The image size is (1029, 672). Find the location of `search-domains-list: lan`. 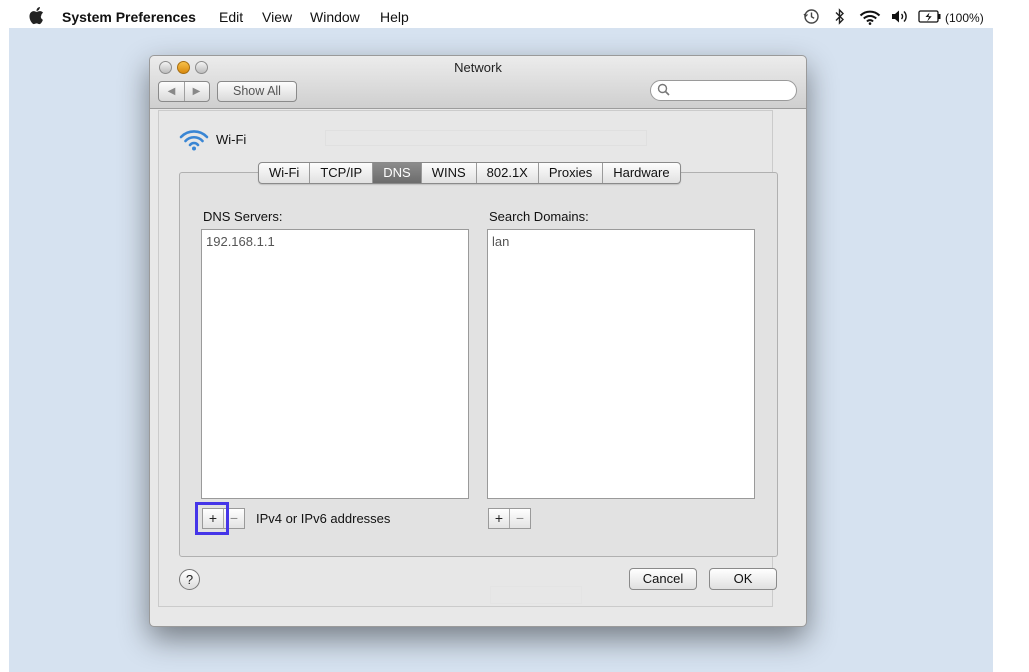

search-domains-list: lan is located at coordinates (621, 364).